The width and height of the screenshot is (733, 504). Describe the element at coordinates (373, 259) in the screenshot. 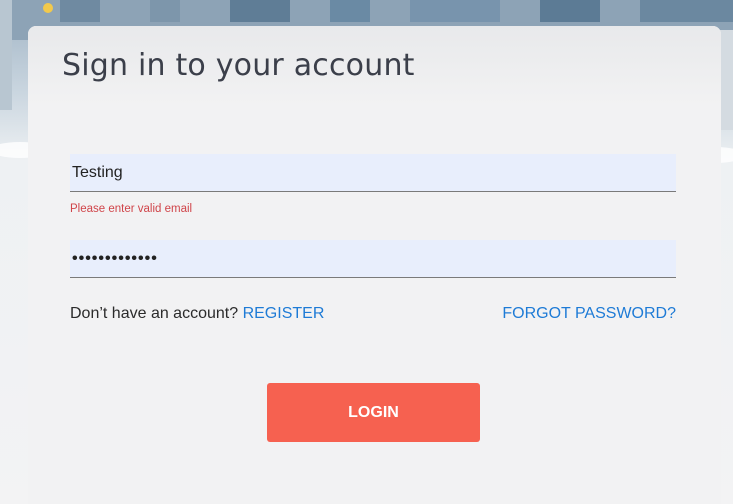

I see `password-field` at that location.